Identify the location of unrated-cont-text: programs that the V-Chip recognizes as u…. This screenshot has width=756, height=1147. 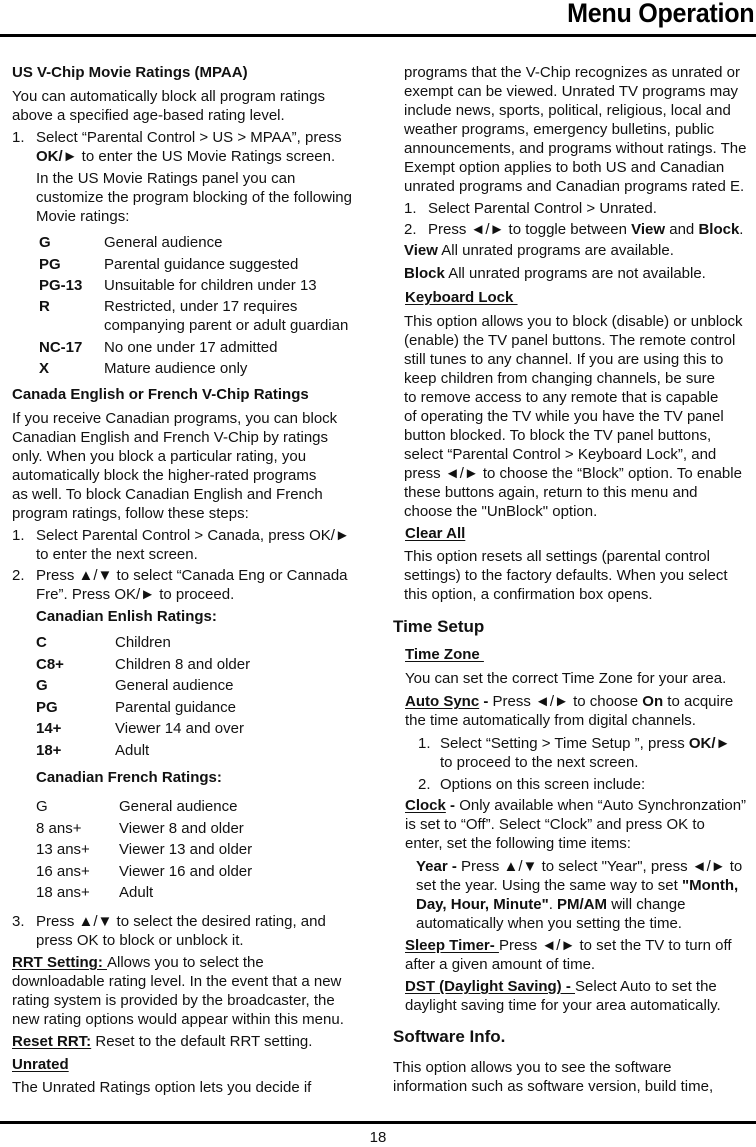
(572, 72).